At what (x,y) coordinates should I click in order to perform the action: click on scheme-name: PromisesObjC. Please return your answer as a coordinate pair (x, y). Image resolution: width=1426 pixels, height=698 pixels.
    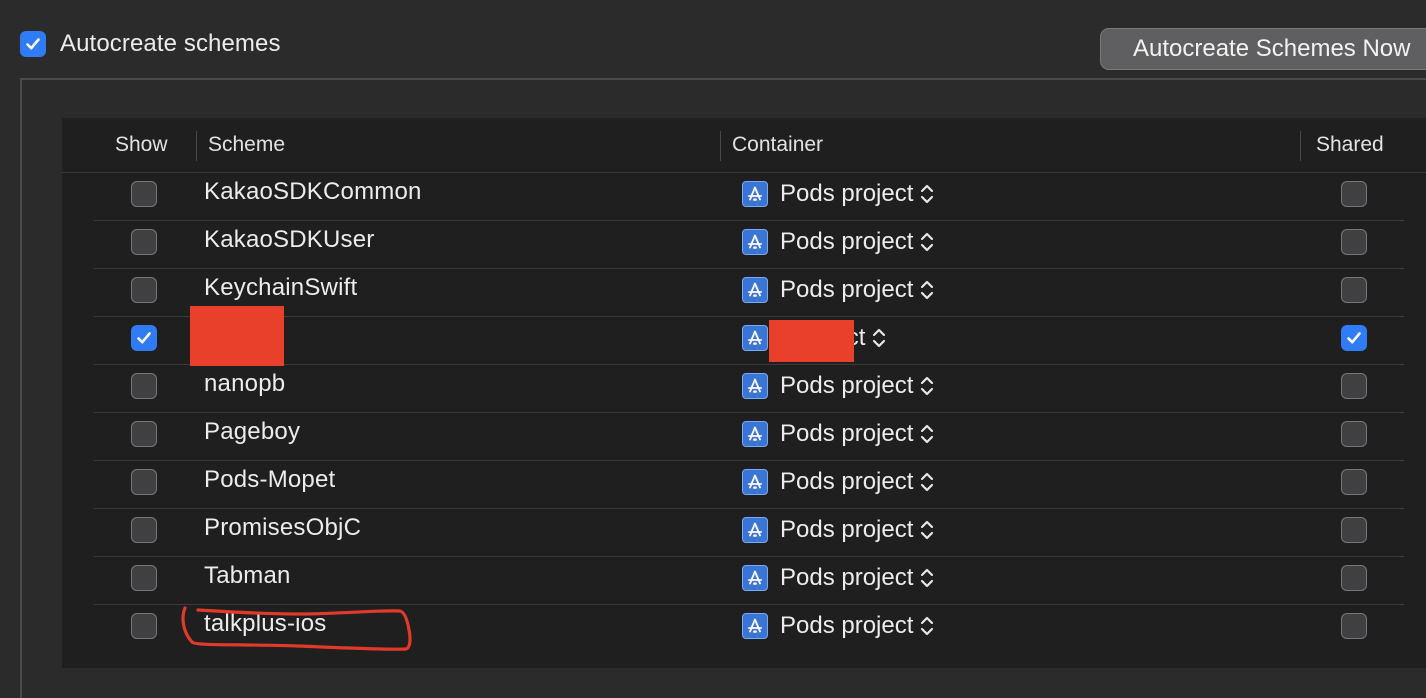
    Looking at the image, I should click on (283, 527).